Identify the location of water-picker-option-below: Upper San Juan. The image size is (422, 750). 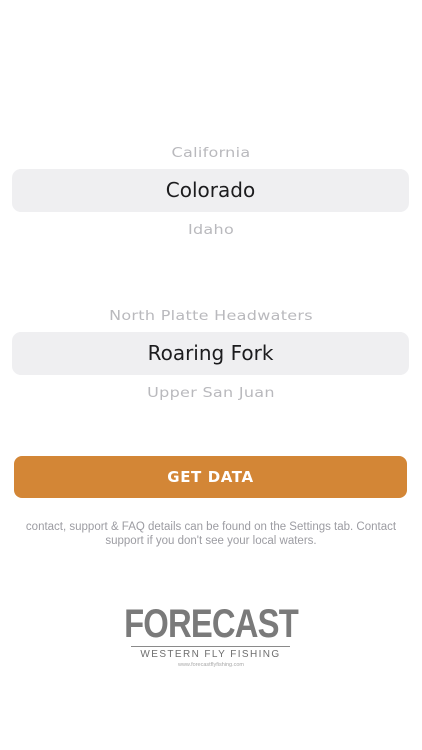
(211, 393).